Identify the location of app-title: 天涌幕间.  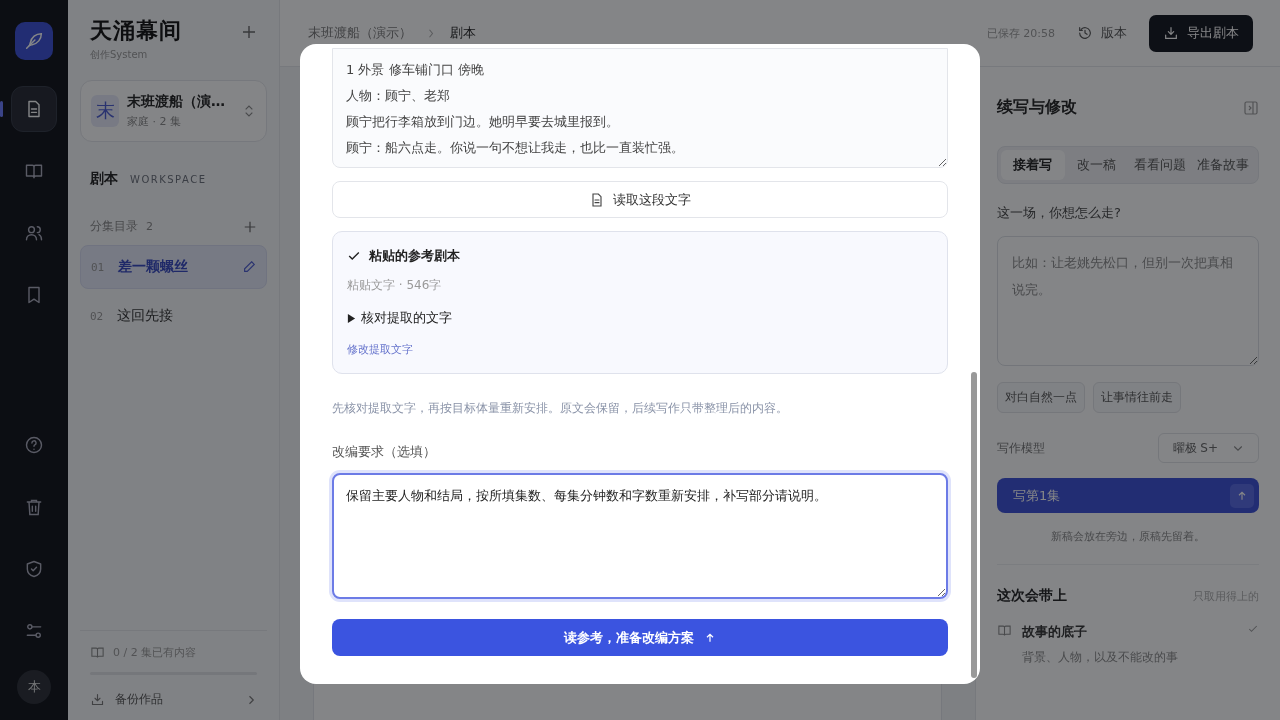
(136, 31).